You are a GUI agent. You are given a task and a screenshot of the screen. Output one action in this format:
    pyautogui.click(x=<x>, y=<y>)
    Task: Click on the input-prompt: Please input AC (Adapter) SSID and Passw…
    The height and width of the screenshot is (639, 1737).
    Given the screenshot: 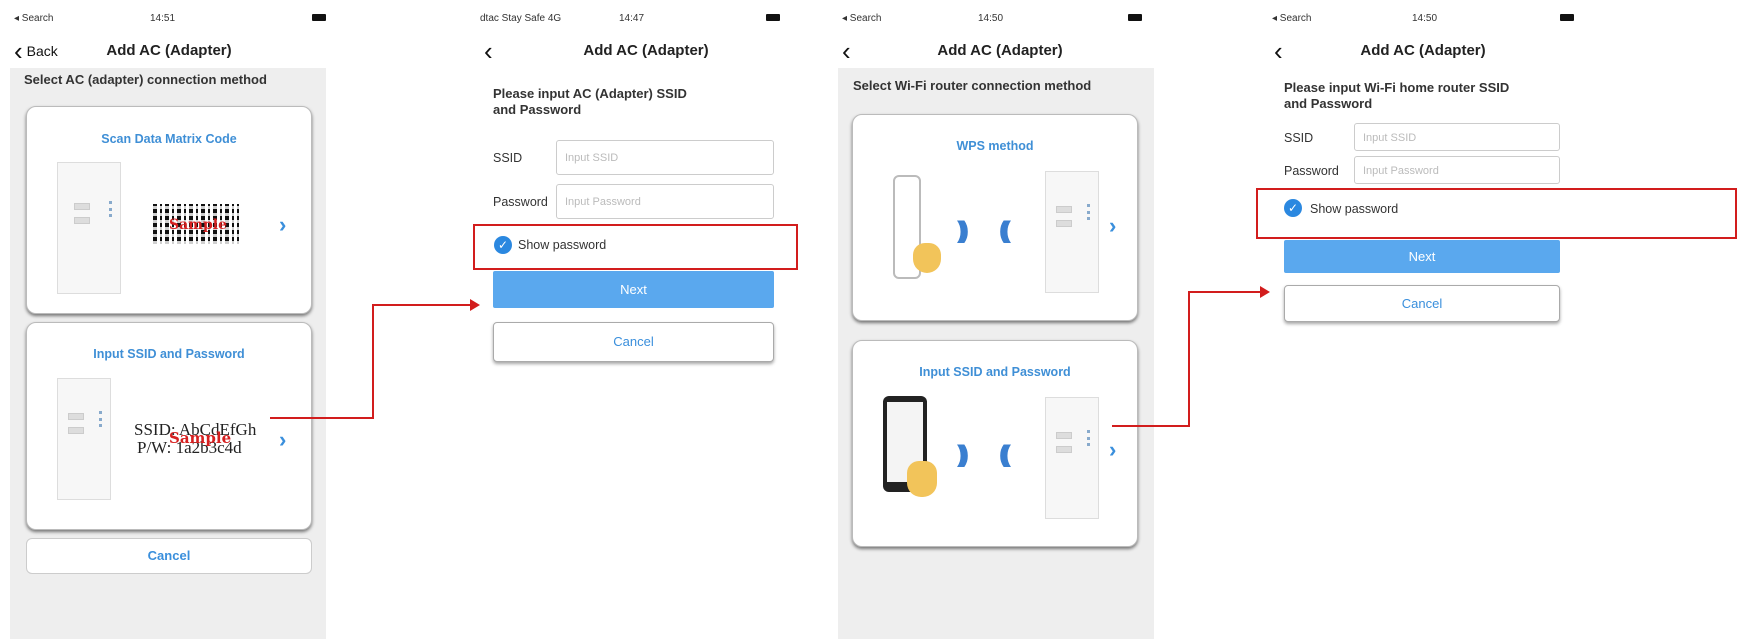 What is the action you would take?
    pyautogui.click(x=590, y=101)
    